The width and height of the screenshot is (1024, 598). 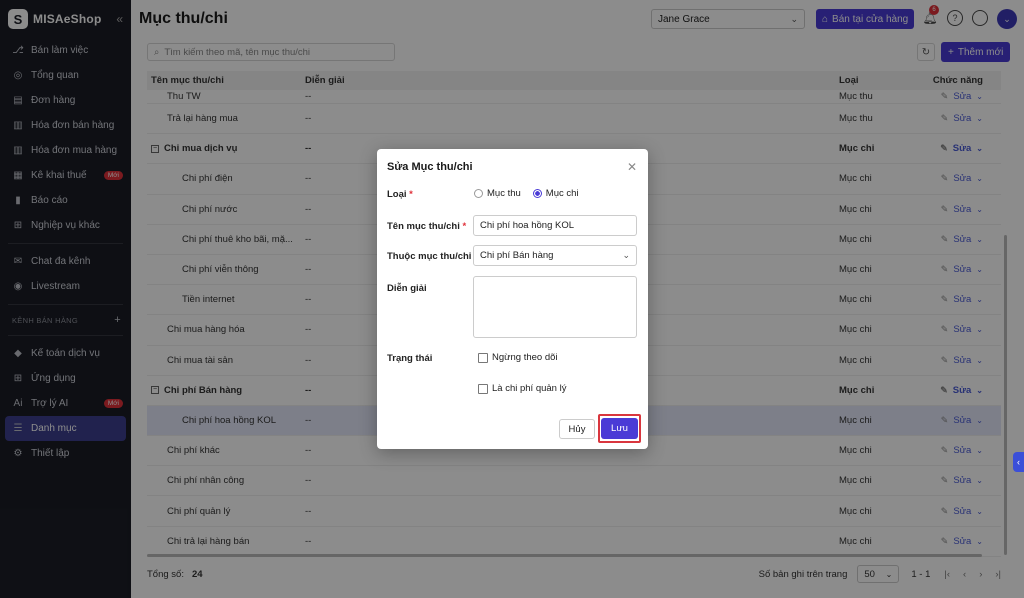 I want to click on radio-income: Mục thu, so click(x=497, y=193).